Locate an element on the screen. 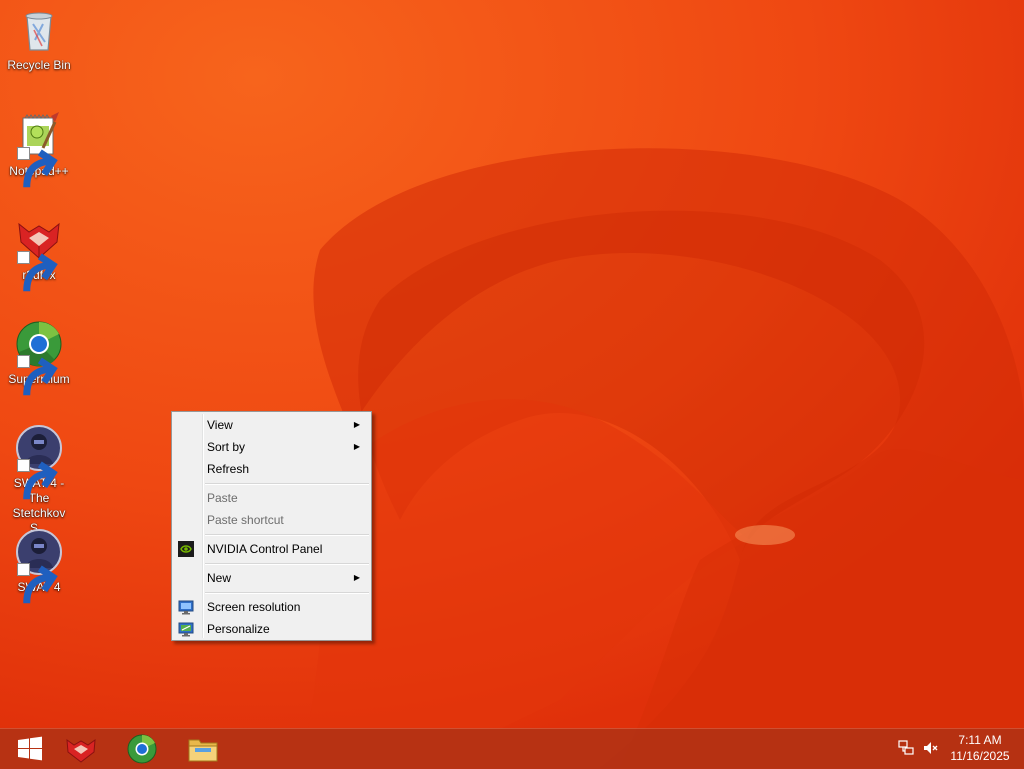  notepad-plus-plus-icon is located at coordinates (39, 150).